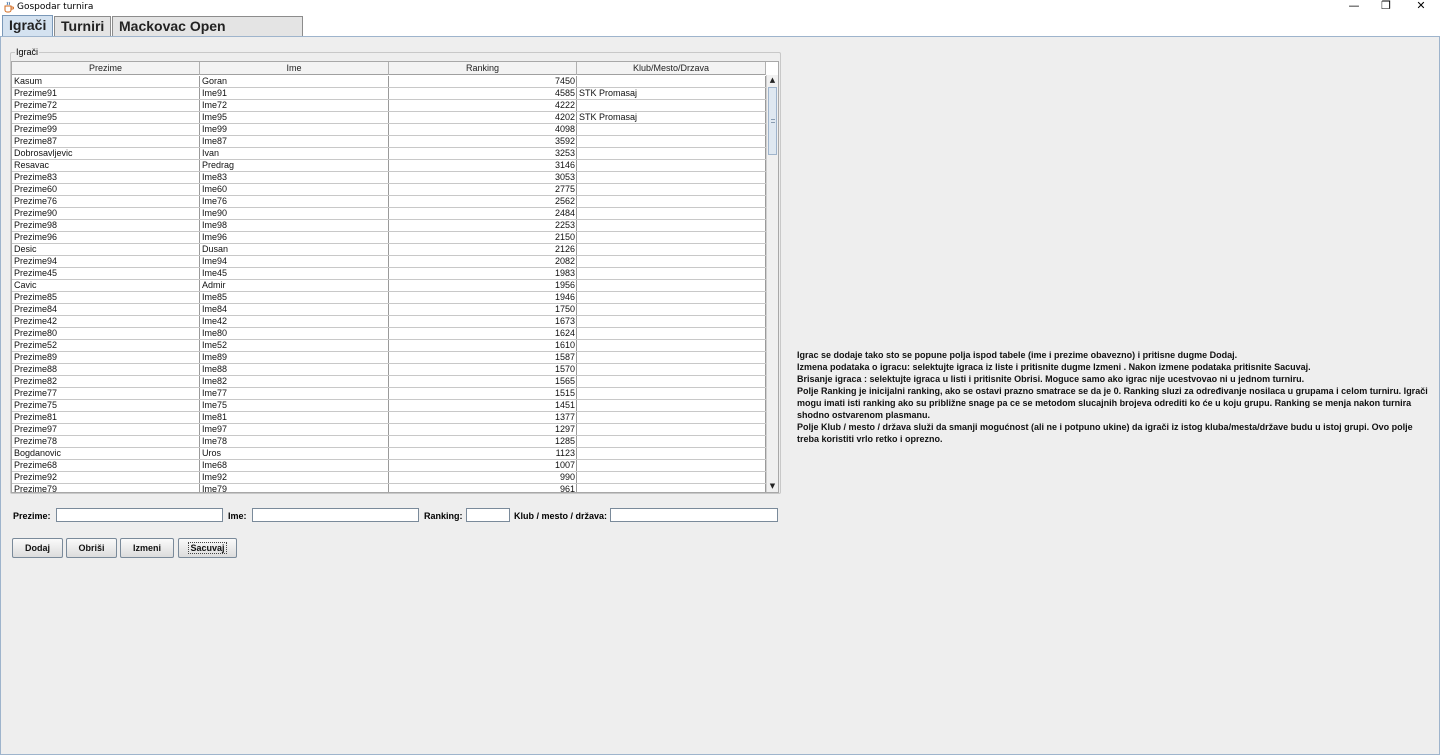  I want to click on table-row: Prezime84 Ime84 1750, so click(389, 310).